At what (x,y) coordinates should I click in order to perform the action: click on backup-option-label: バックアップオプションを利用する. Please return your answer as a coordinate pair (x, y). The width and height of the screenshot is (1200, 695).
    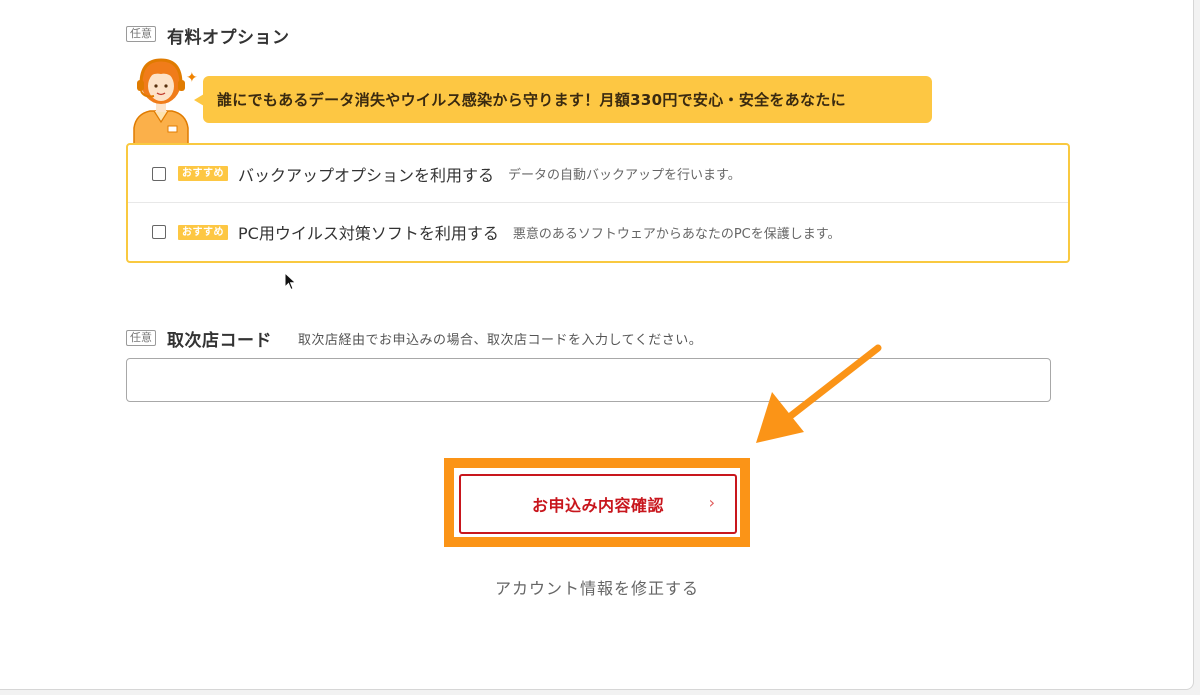
    Looking at the image, I should click on (366, 174).